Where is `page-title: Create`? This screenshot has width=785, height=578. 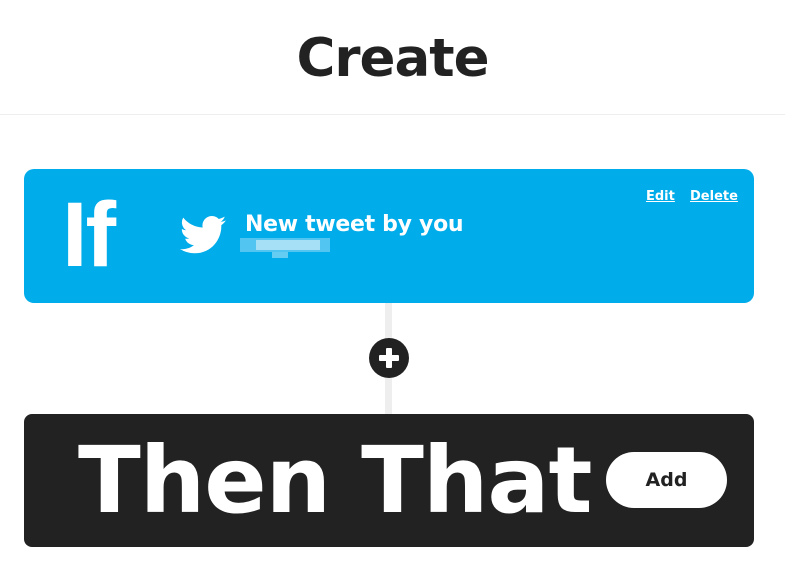 page-title: Create is located at coordinates (392, 58).